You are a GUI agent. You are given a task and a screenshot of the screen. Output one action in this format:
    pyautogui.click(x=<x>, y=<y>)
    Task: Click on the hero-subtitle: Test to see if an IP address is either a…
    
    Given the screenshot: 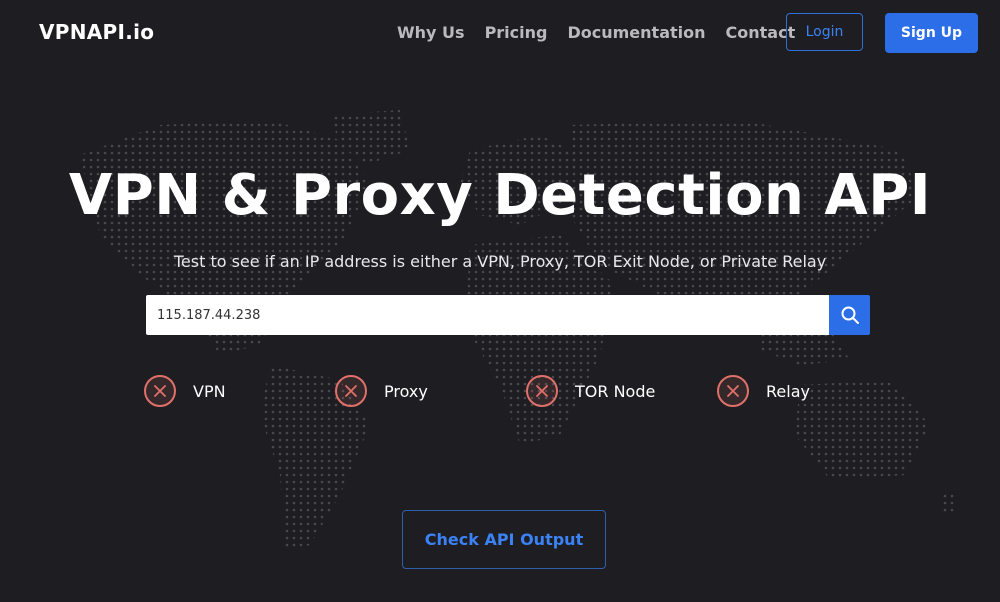 What is the action you would take?
    pyautogui.click(x=500, y=261)
    